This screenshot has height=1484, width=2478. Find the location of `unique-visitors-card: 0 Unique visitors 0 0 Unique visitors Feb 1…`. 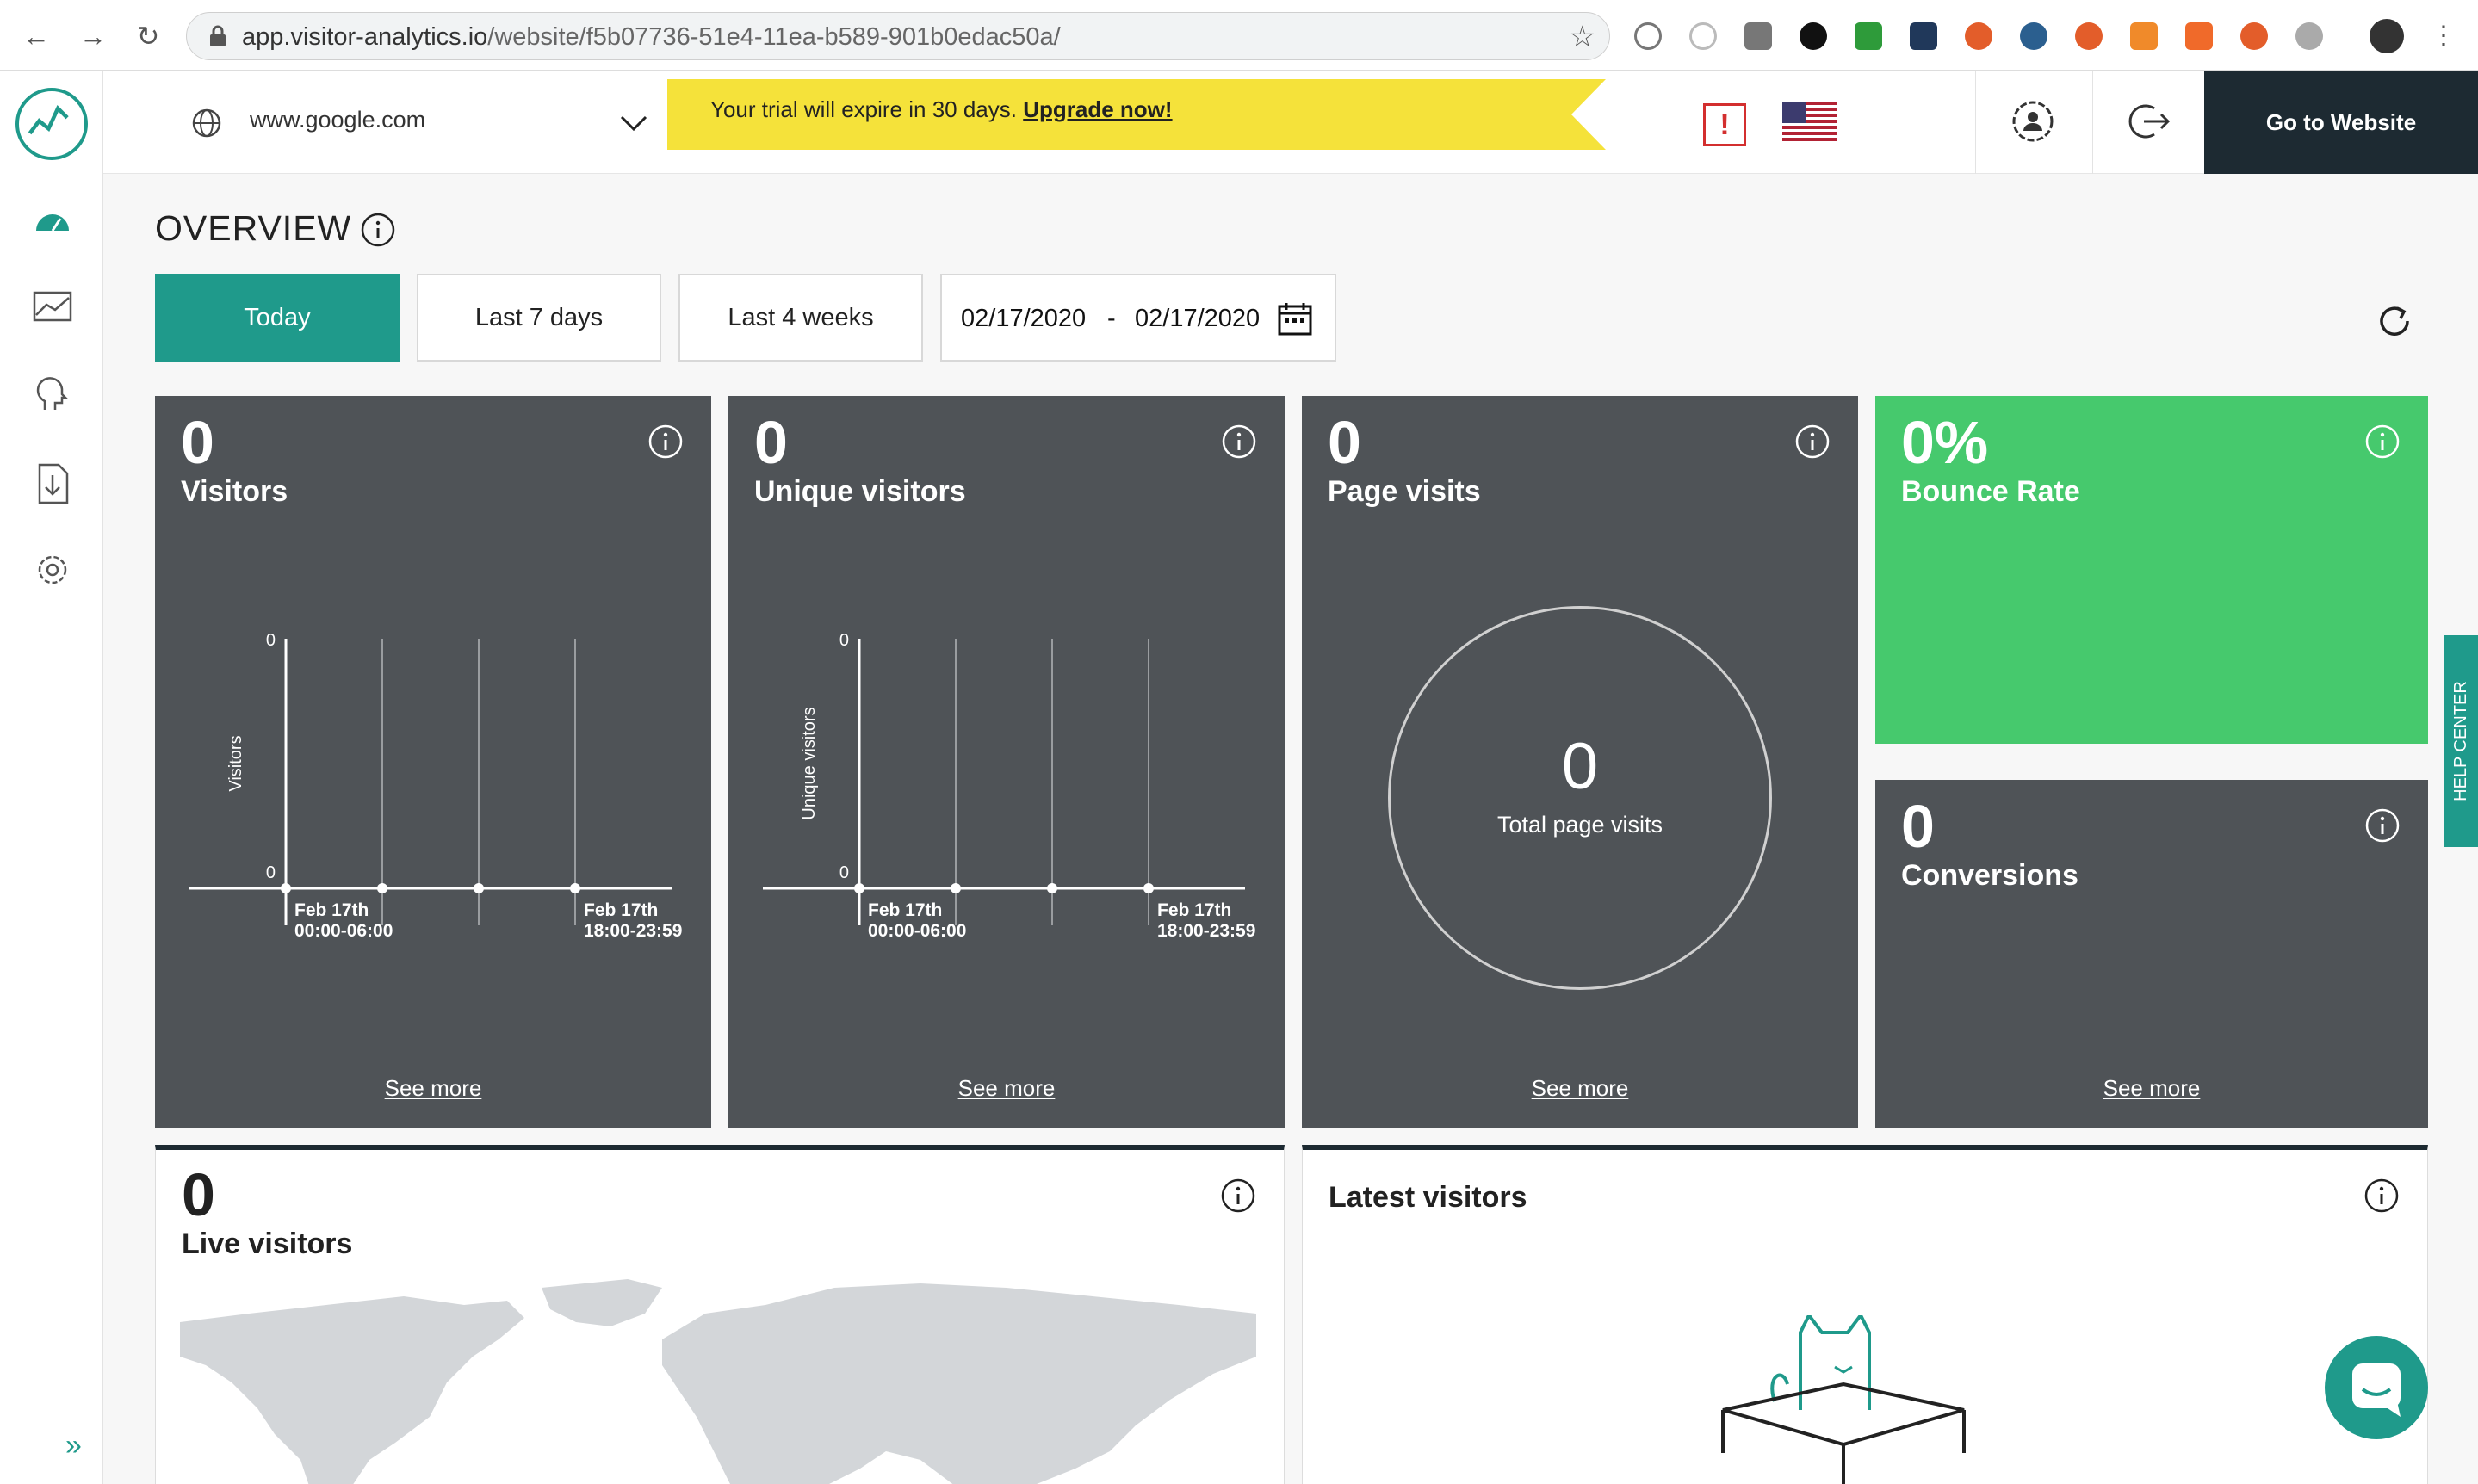

unique-visitors-card: 0 Unique visitors 0 0 Unique visitors Feb 1… is located at coordinates (1006, 762).